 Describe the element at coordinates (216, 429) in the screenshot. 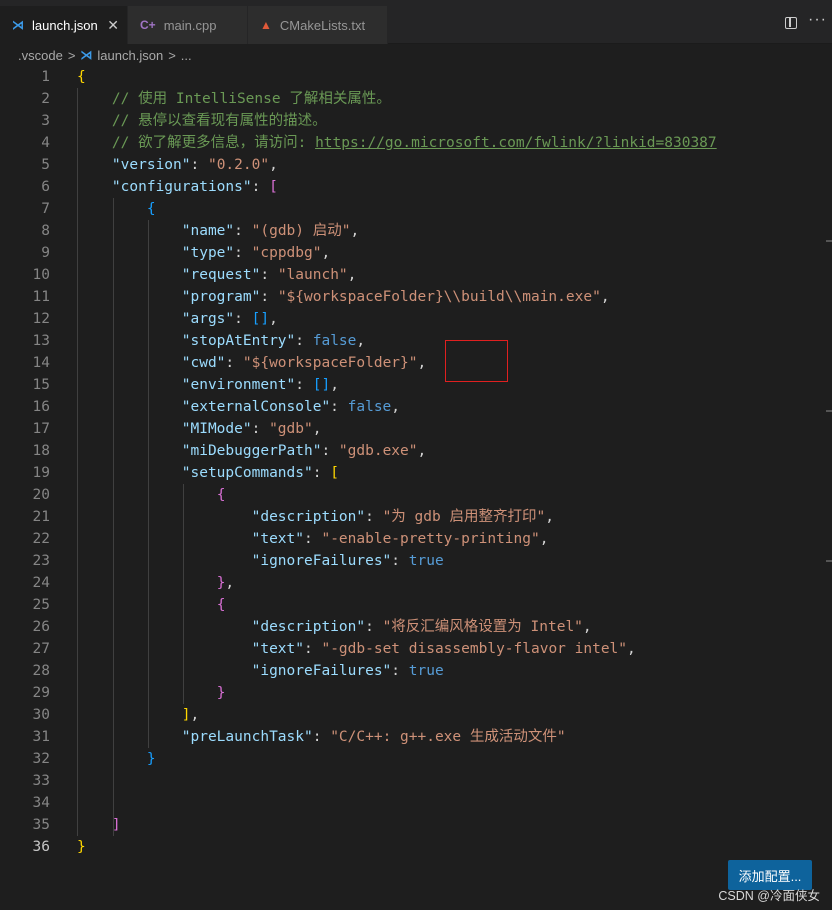

I see `json-key: "MIMode"` at that location.